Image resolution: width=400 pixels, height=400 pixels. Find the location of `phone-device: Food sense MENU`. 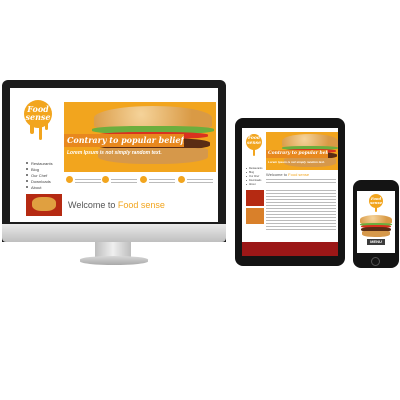

phone-device: Food sense MENU is located at coordinates (376, 224).